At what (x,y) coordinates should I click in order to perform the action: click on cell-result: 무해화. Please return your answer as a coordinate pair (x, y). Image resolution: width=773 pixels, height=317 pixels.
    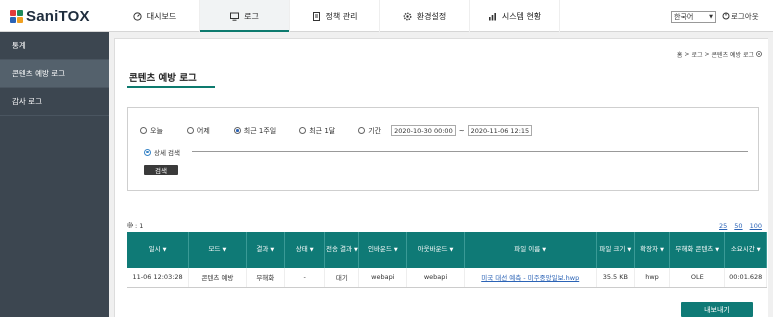
    Looking at the image, I should click on (265, 278).